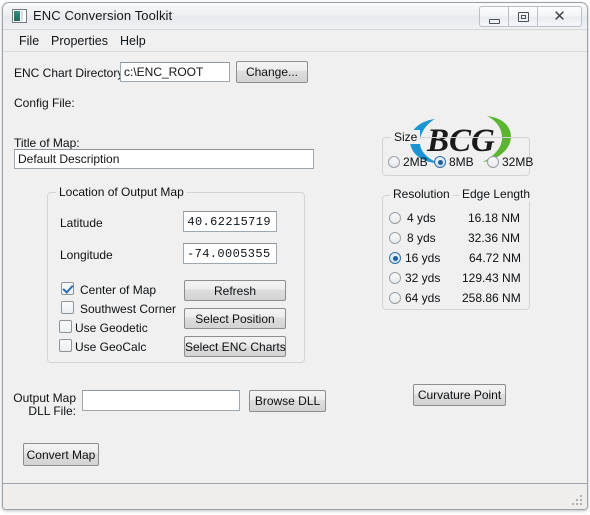 This screenshot has width=590, height=515. I want to click on checkbox-southwest-corner-label: Southwest Corner, so click(128, 309).